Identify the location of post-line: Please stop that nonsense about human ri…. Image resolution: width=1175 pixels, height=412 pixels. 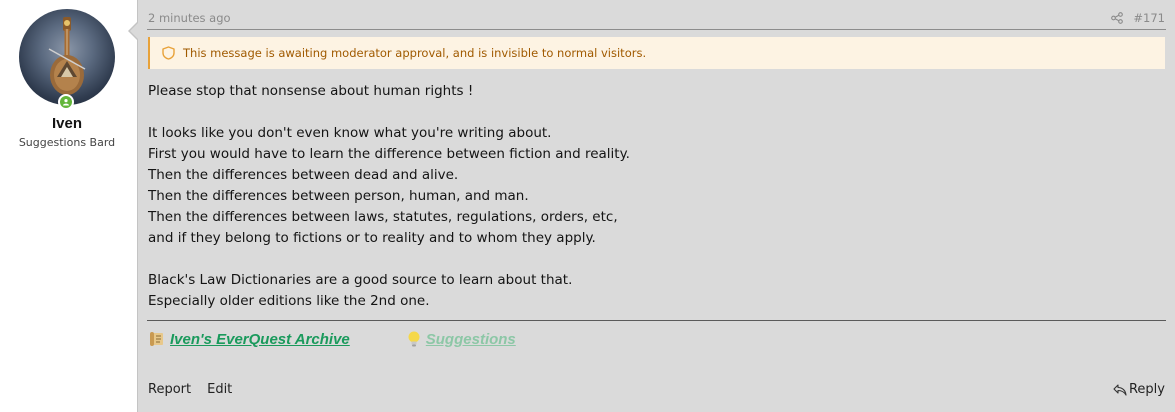
(311, 91).